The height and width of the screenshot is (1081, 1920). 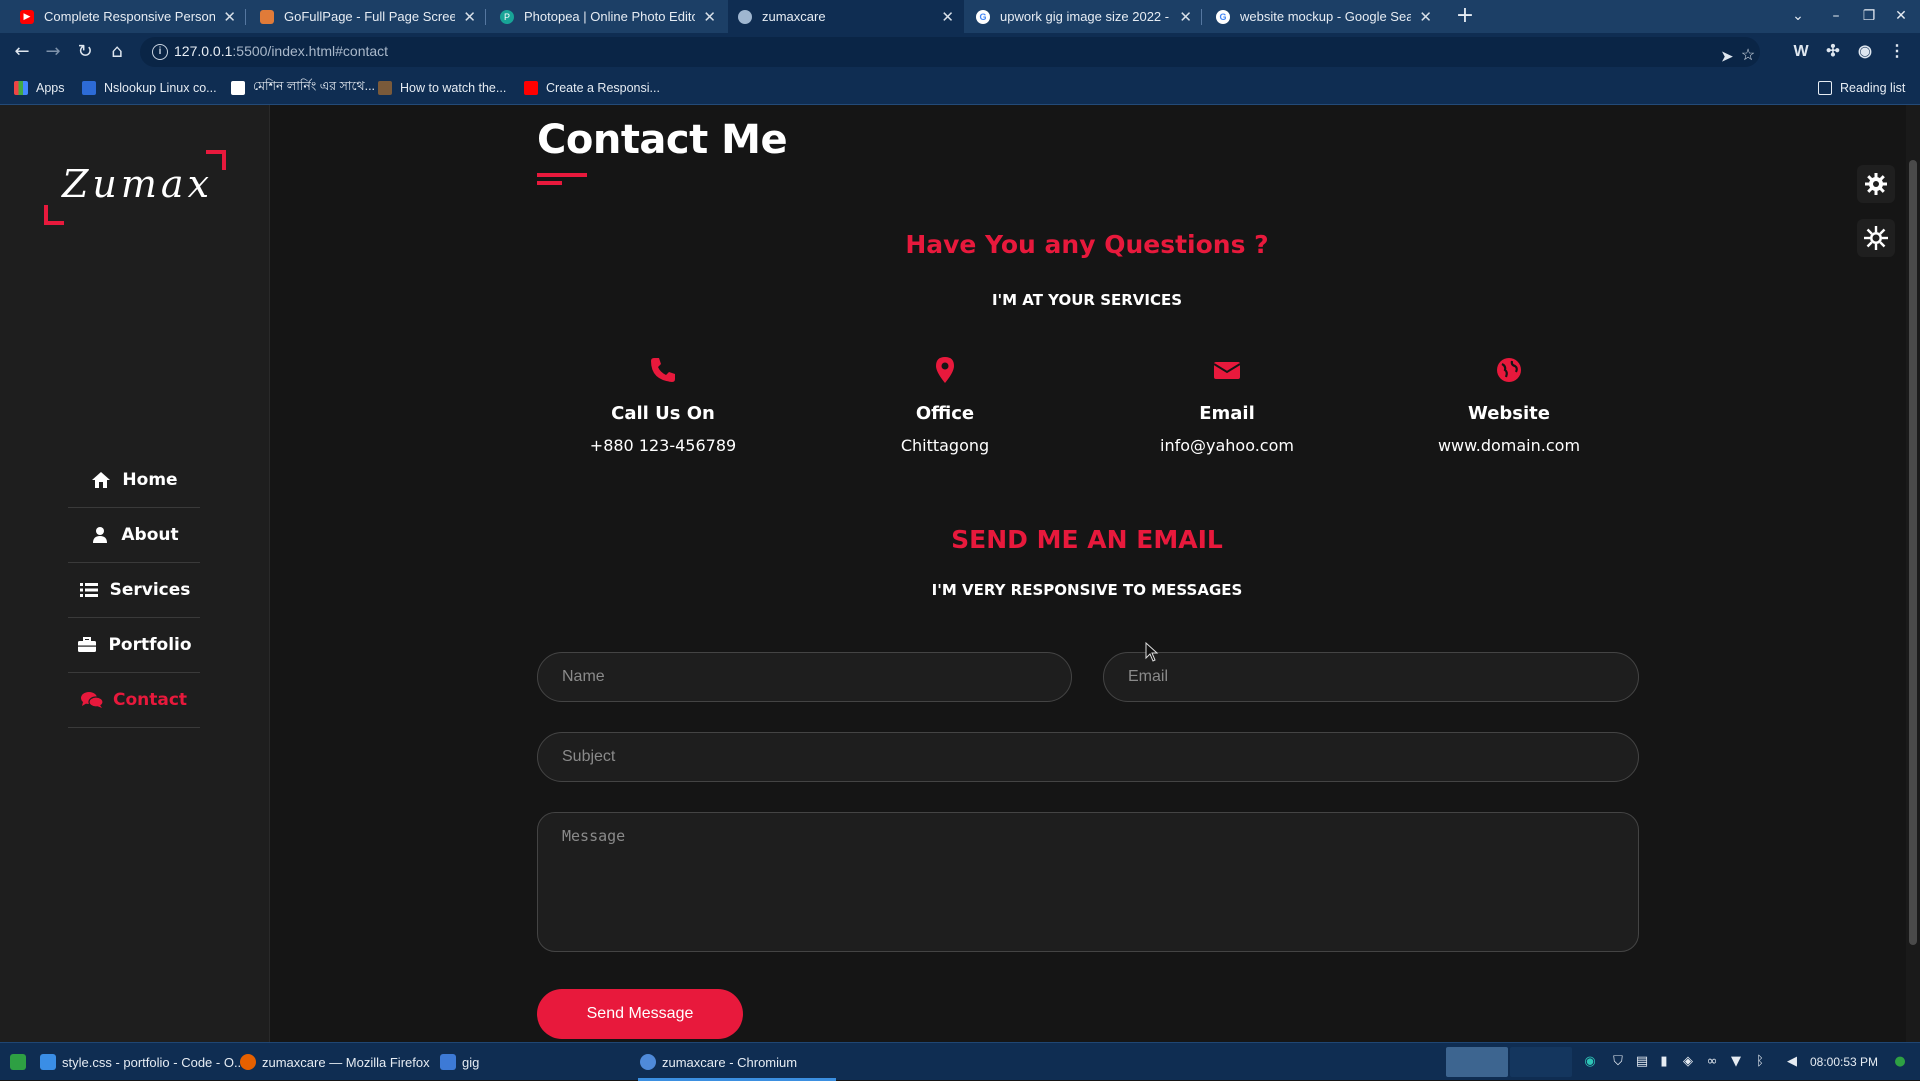 What do you see at coordinates (1227, 413) in the screenshot?
I see `info-title: Email` at bounding box center [1227, 413].